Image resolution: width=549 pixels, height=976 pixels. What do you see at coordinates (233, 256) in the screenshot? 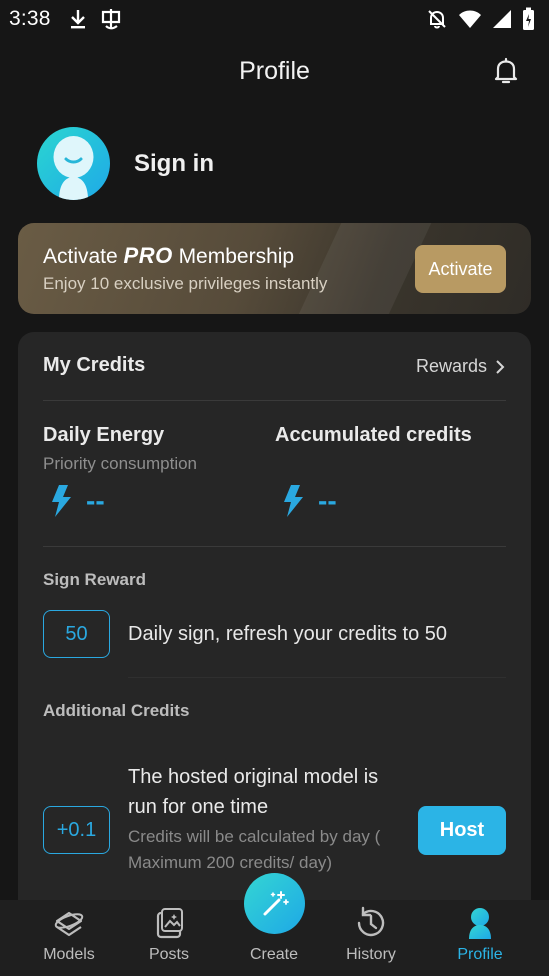
I see `pro-title-suffix: Membership` at bounding box center [233, 256].